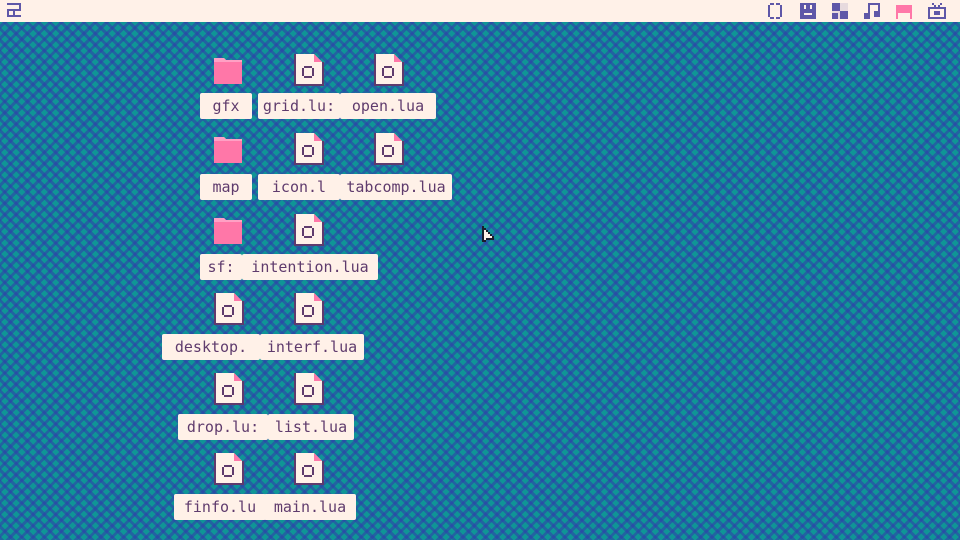 The height and width of the screenshot is (540, 960). Describe the element at coordinates (223, 427) in the screenshot. I see `desktop-item-label: drop.lu:` at that location.